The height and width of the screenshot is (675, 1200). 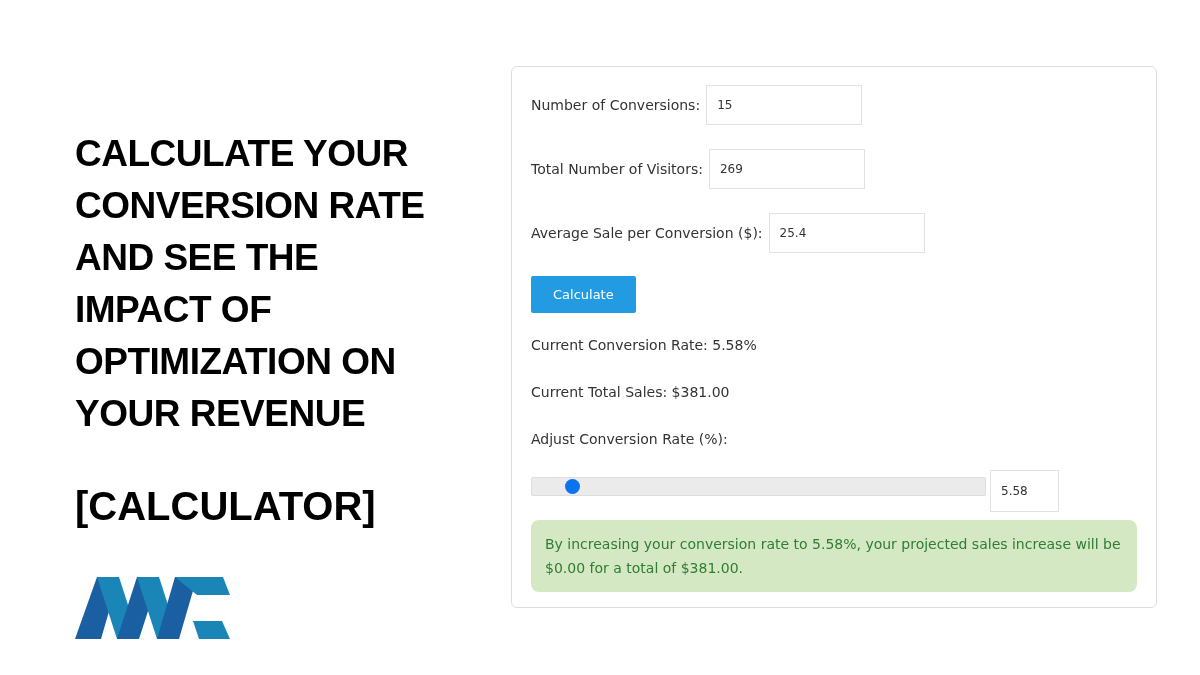 What do you see at coordinates (250, 284) in the screenshot?
I see `page-heading: CALCULATE YOUR CONVERSION RATE AND SEE THE IMPACT OF OPTIMIZATION ON YOUR REVENUE` at bounding box center [250, 284].